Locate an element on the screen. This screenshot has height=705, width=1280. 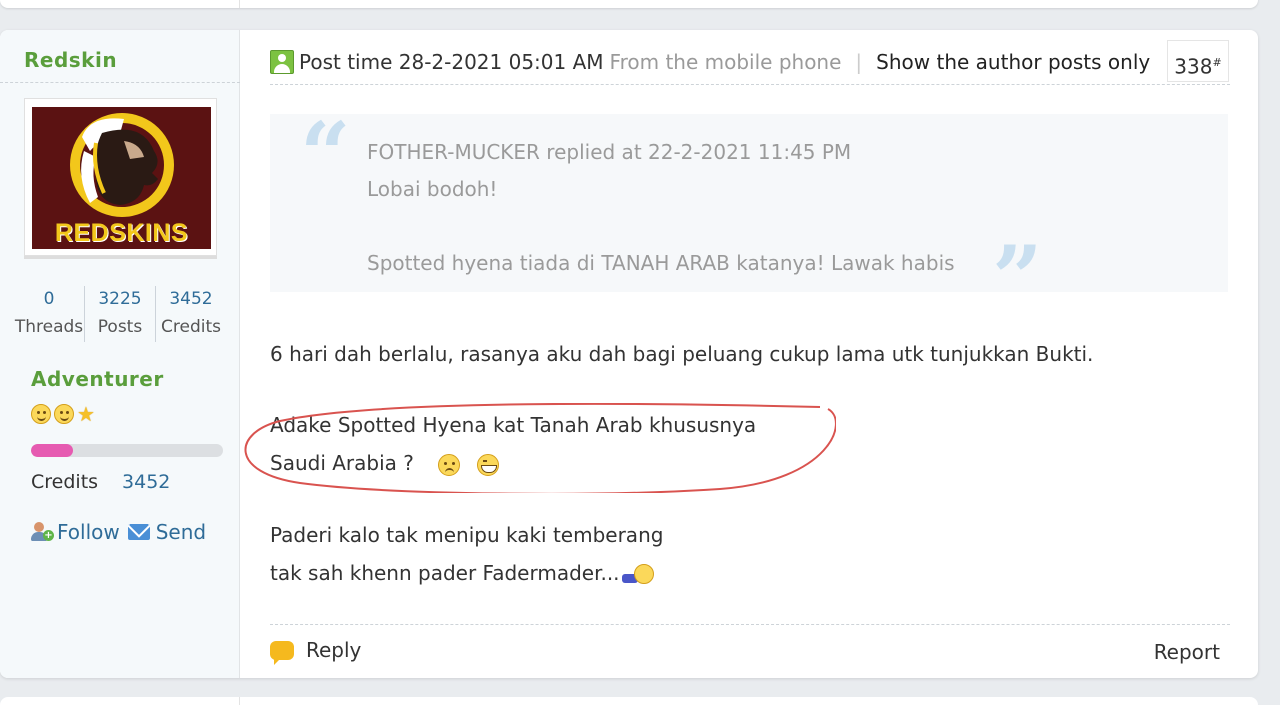
close-quote-icon: ” is located at coordinates (1017, 278).